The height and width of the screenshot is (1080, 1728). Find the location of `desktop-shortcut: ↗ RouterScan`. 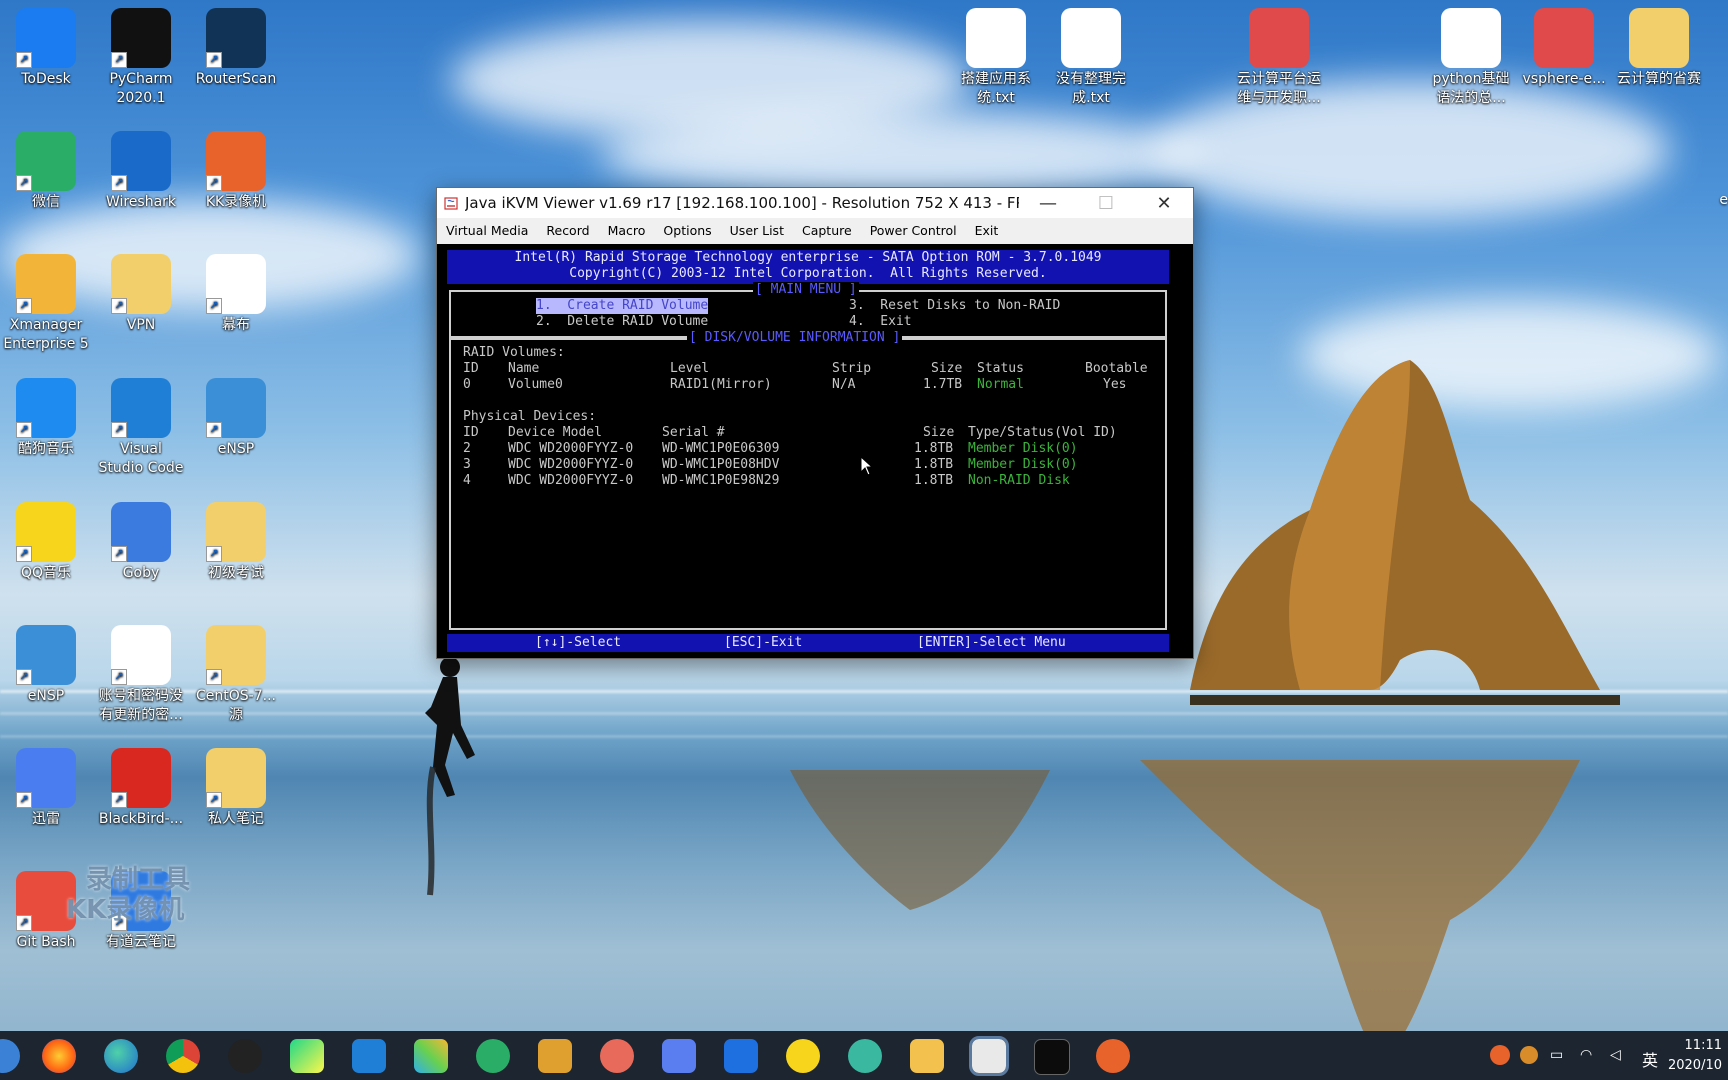

desktop-shortcut: ↗ RouterScan is located at coordinates (236, 48).